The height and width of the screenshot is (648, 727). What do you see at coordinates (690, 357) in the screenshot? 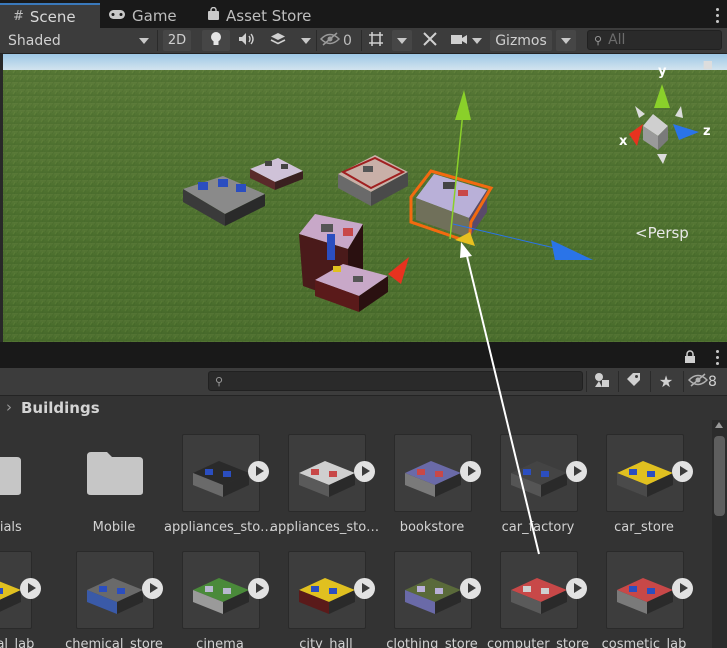
I see `lock-icon` at bounding box center [690, 357].